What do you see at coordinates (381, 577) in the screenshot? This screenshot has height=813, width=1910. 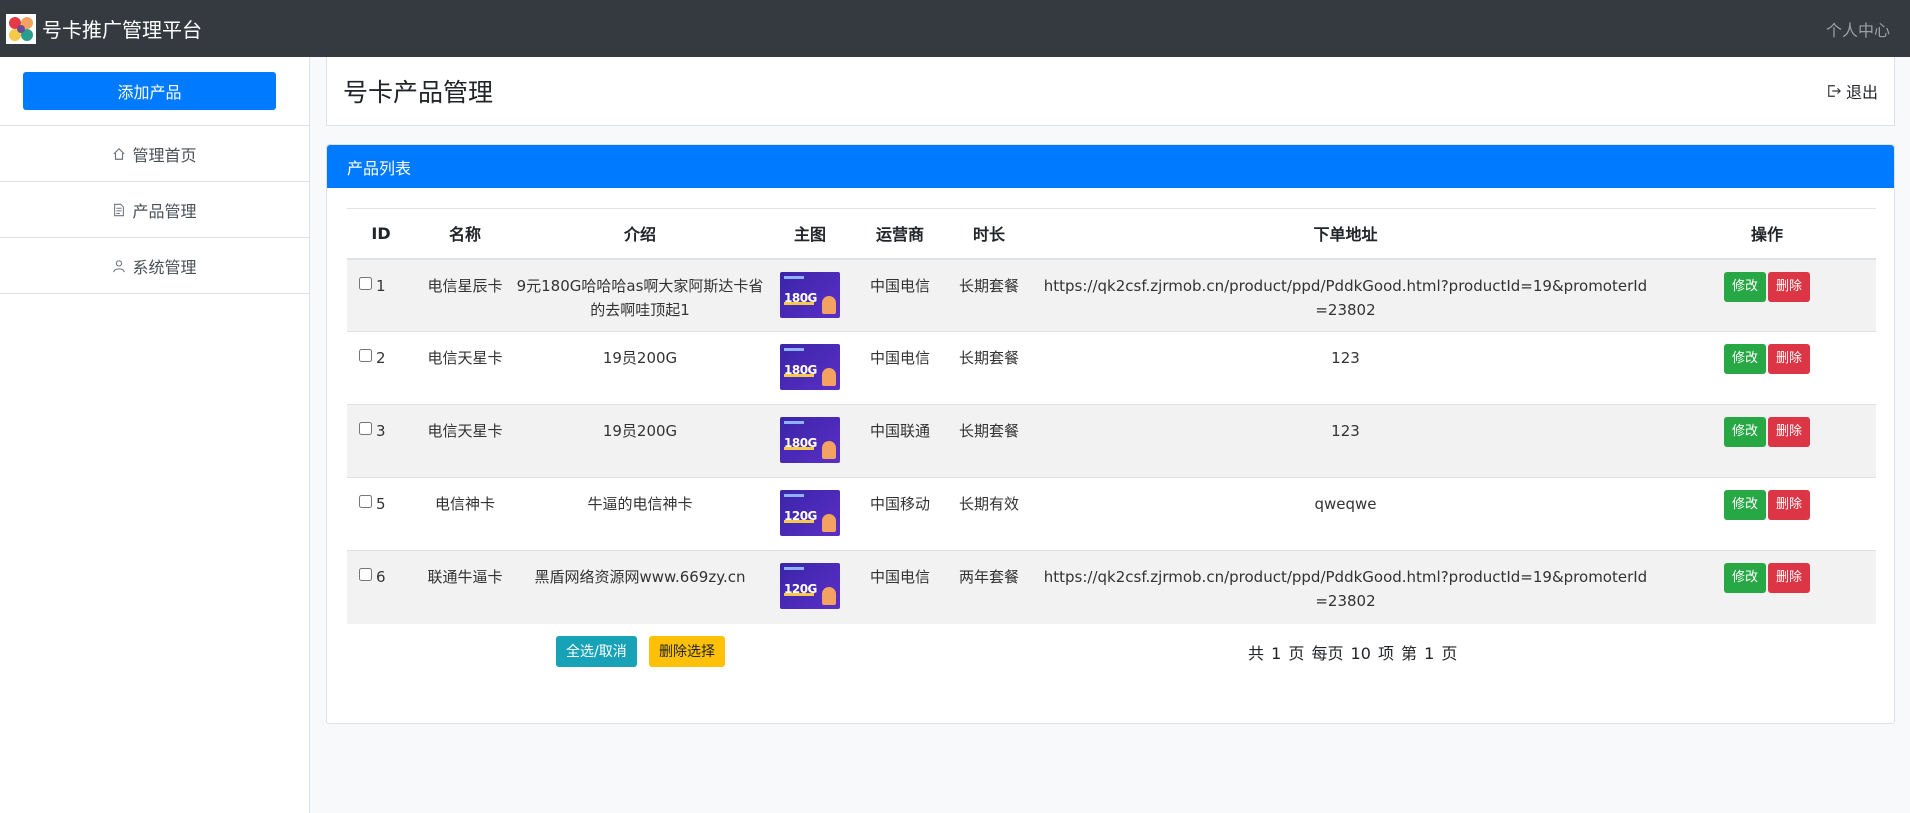 I see `row-id: 6` at bounding box center [381, 577].